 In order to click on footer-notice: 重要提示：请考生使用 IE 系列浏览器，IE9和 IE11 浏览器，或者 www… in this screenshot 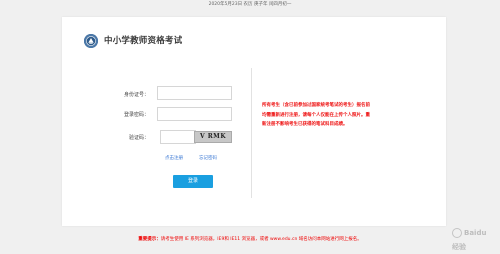, I will do `click(250, 239)`.